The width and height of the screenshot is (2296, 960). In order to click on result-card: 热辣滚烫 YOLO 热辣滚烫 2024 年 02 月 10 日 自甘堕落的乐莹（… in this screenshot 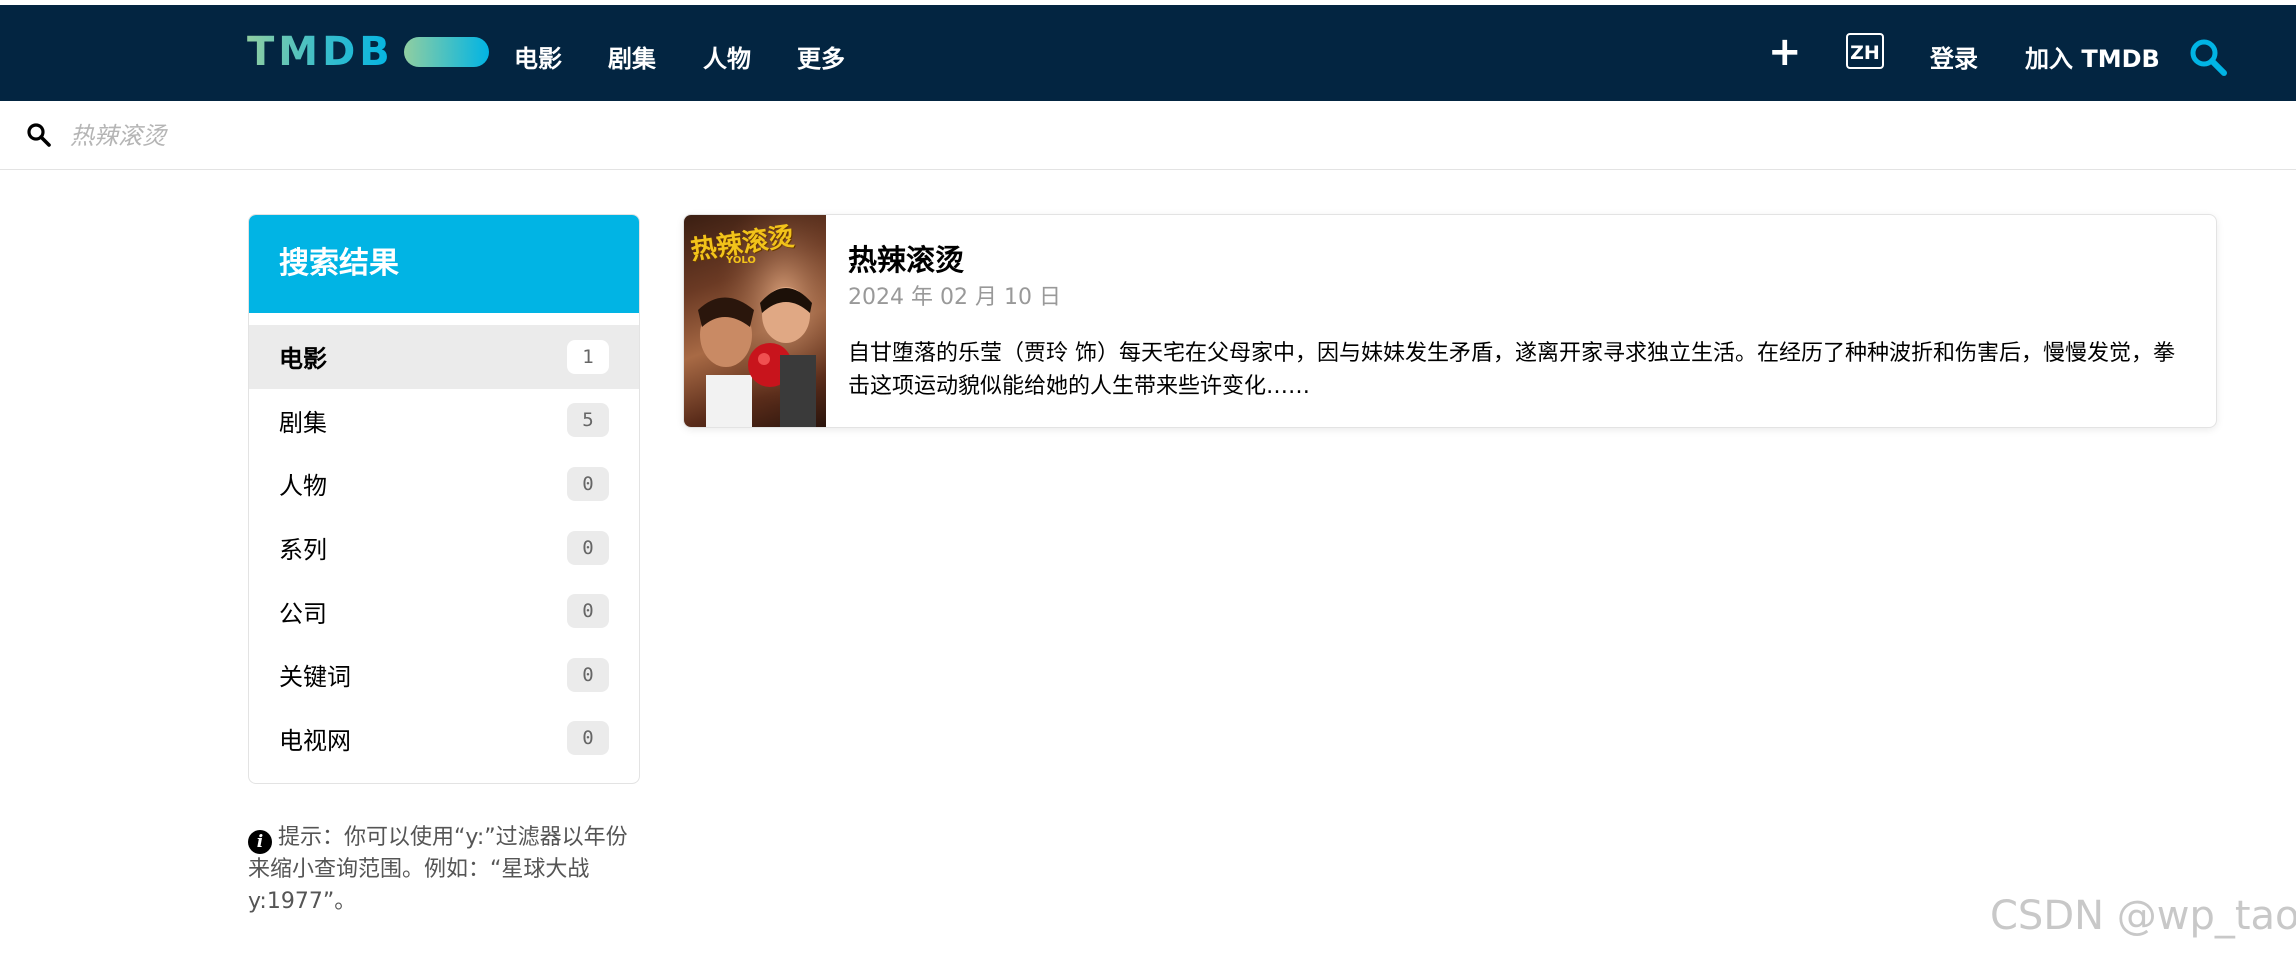, I will do `click(1450, 321)`.